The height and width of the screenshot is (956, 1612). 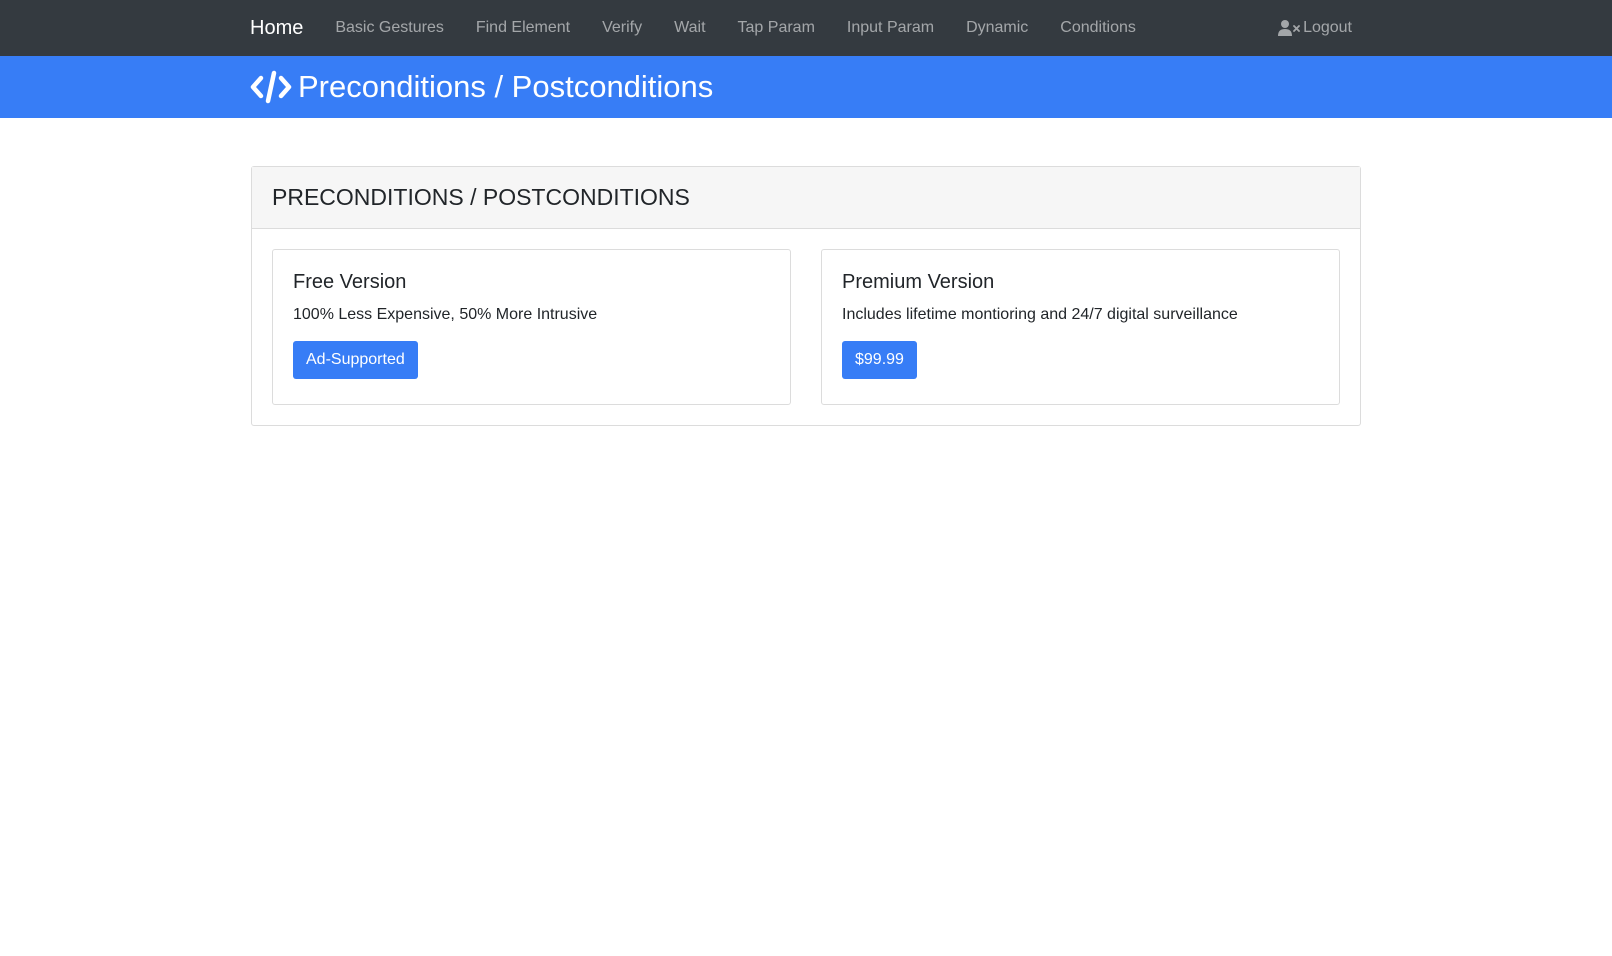 What do you see at coordinates (1327, 27) in the screenshot?
I see `logout-label: Logout` at bounding box center [1327, 27].